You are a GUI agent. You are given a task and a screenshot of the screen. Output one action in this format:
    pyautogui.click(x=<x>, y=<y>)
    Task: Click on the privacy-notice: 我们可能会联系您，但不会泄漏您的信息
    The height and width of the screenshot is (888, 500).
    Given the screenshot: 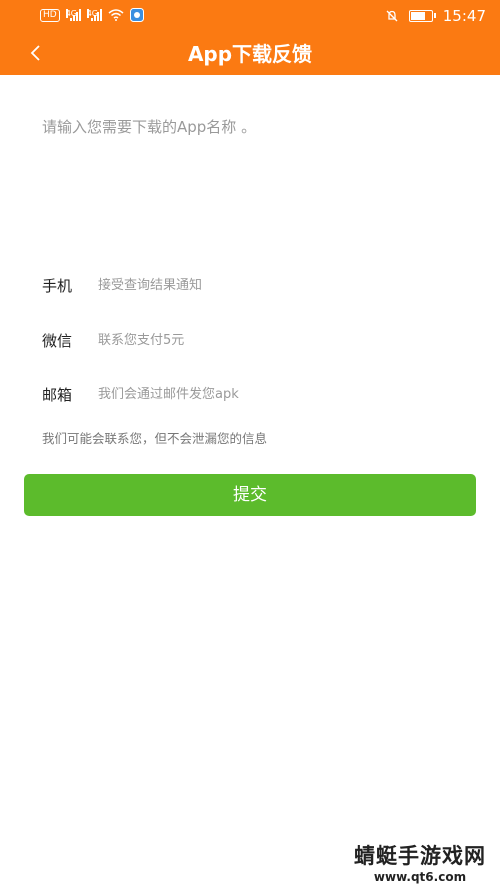 What is the action you would take?
    pyautogui.click(x=155, y=438)
    